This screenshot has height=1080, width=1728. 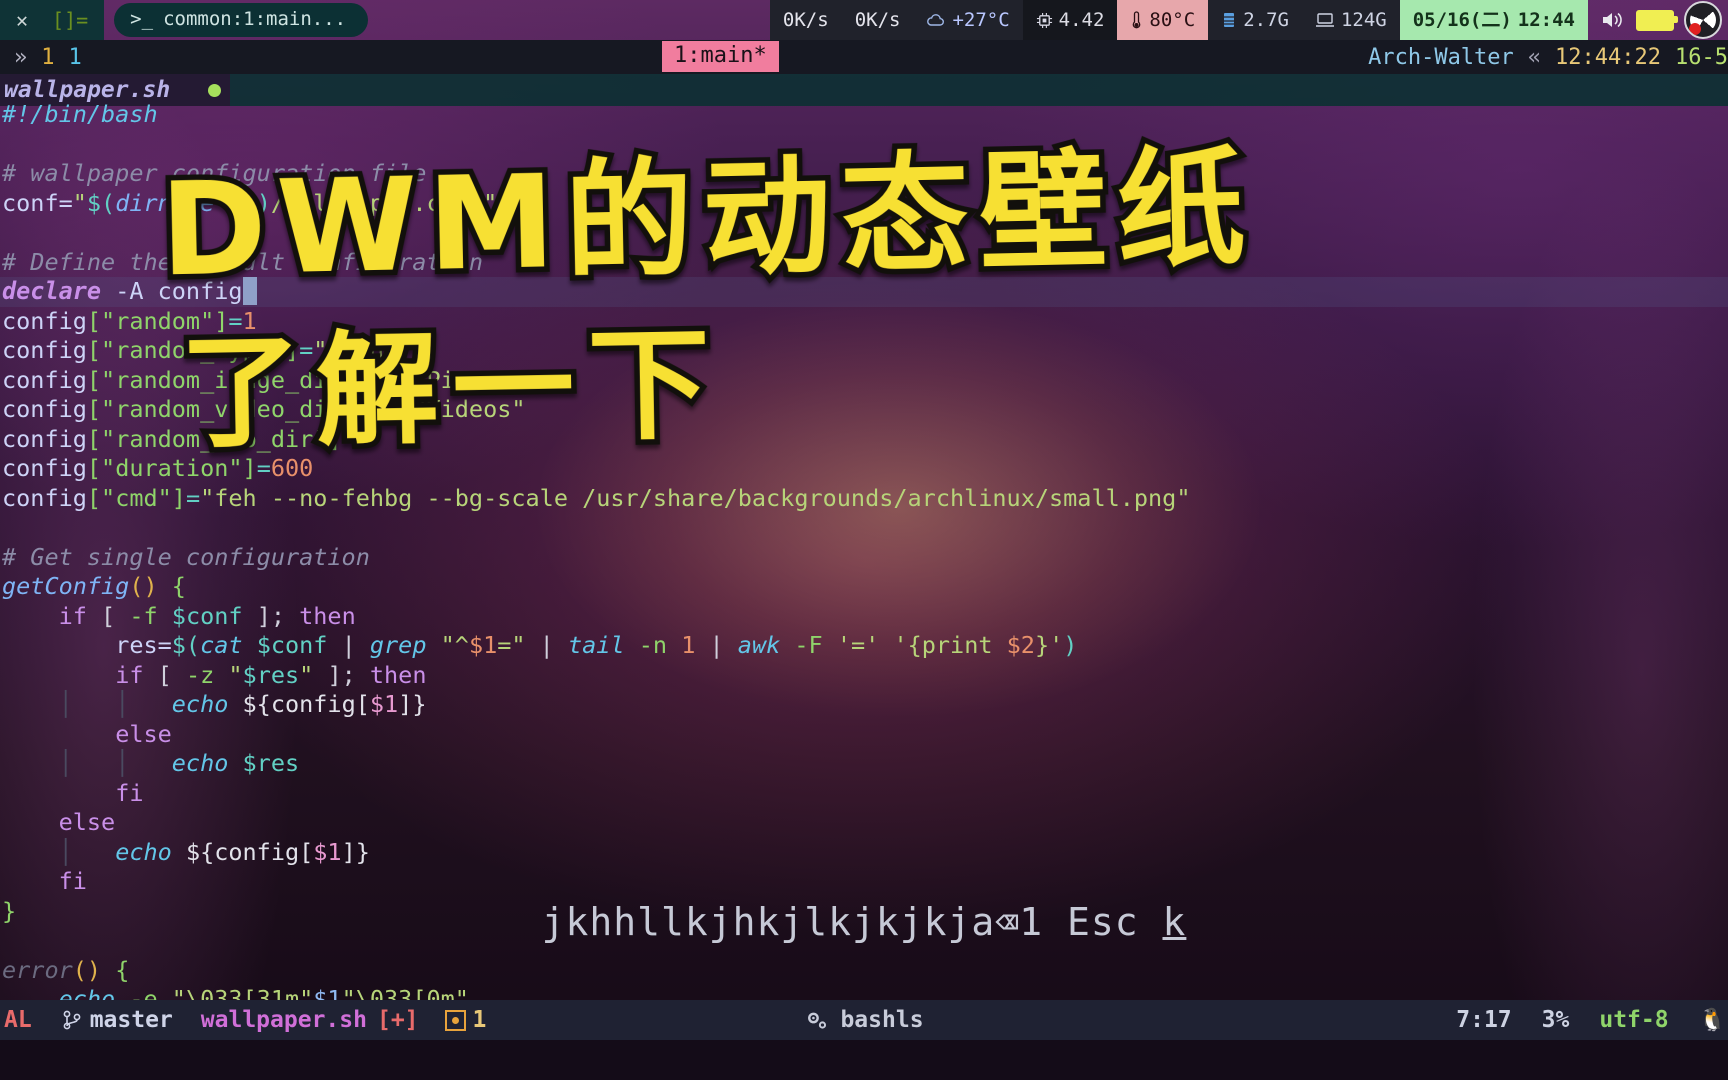 I want to click on system-tray, so click(x=1658, y=20).